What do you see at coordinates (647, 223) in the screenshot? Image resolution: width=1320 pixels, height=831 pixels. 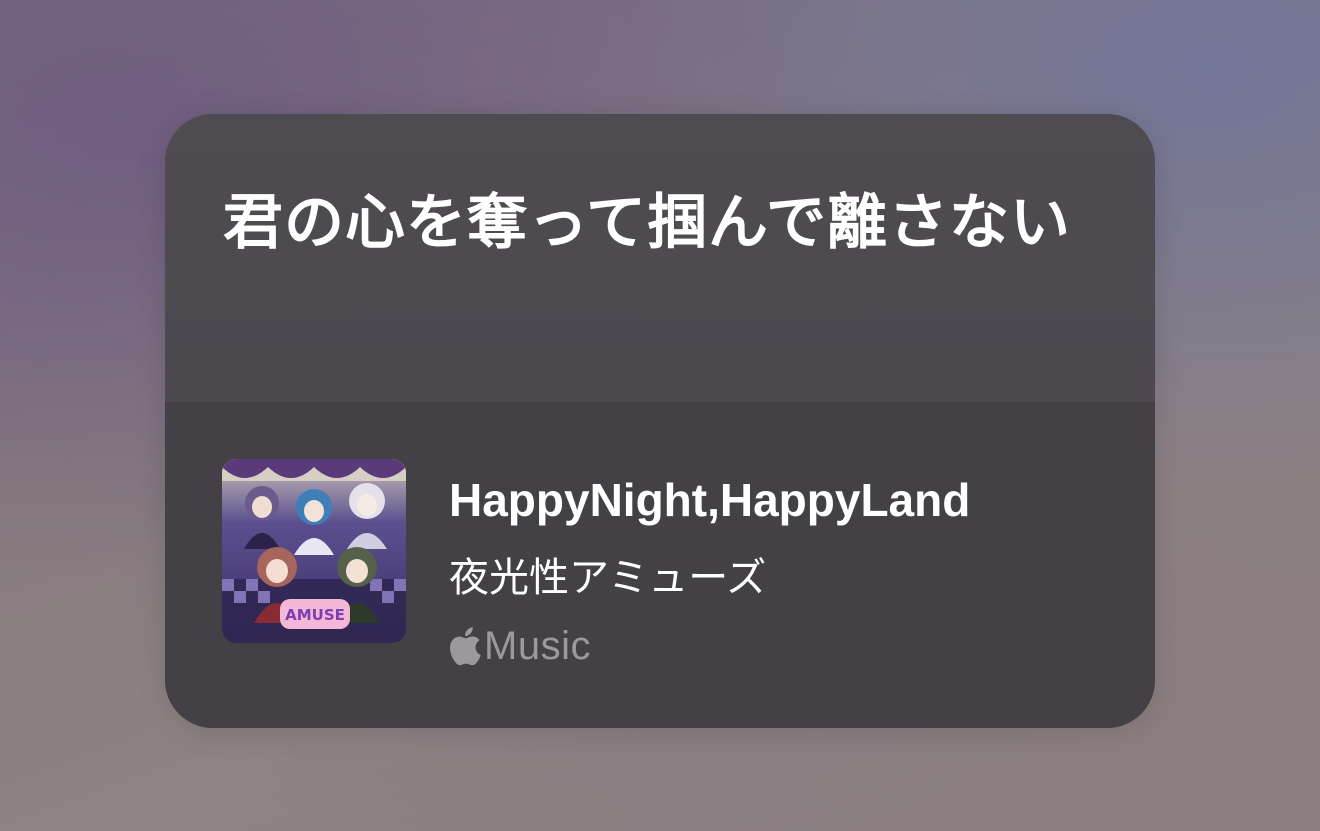 I see `lyric-text: 君の心を奪って掴んで離さない` at bounding box center [647, 223].